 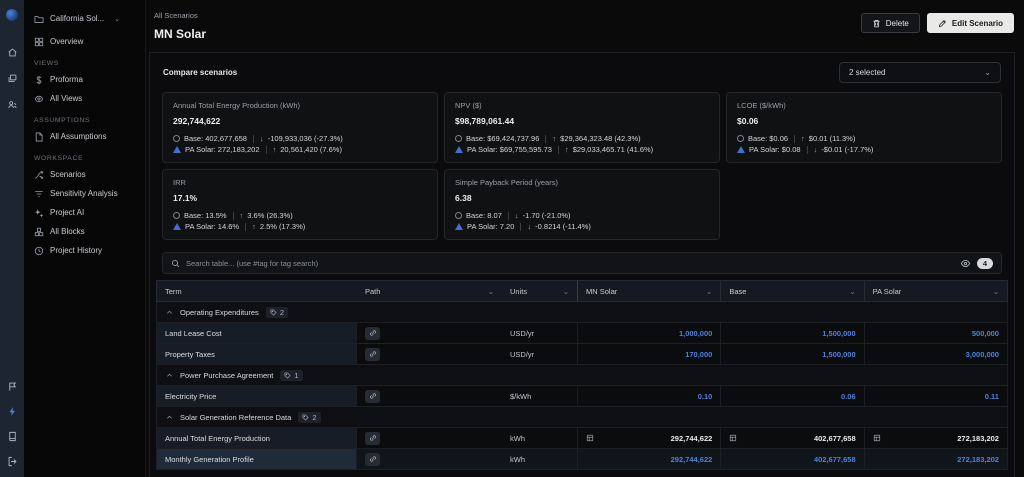 What do you see at coordinates (648, 333) in the screenshot?
I see `value-cell-mn-solar: 1,000,000` at bounding box center [648, 333].